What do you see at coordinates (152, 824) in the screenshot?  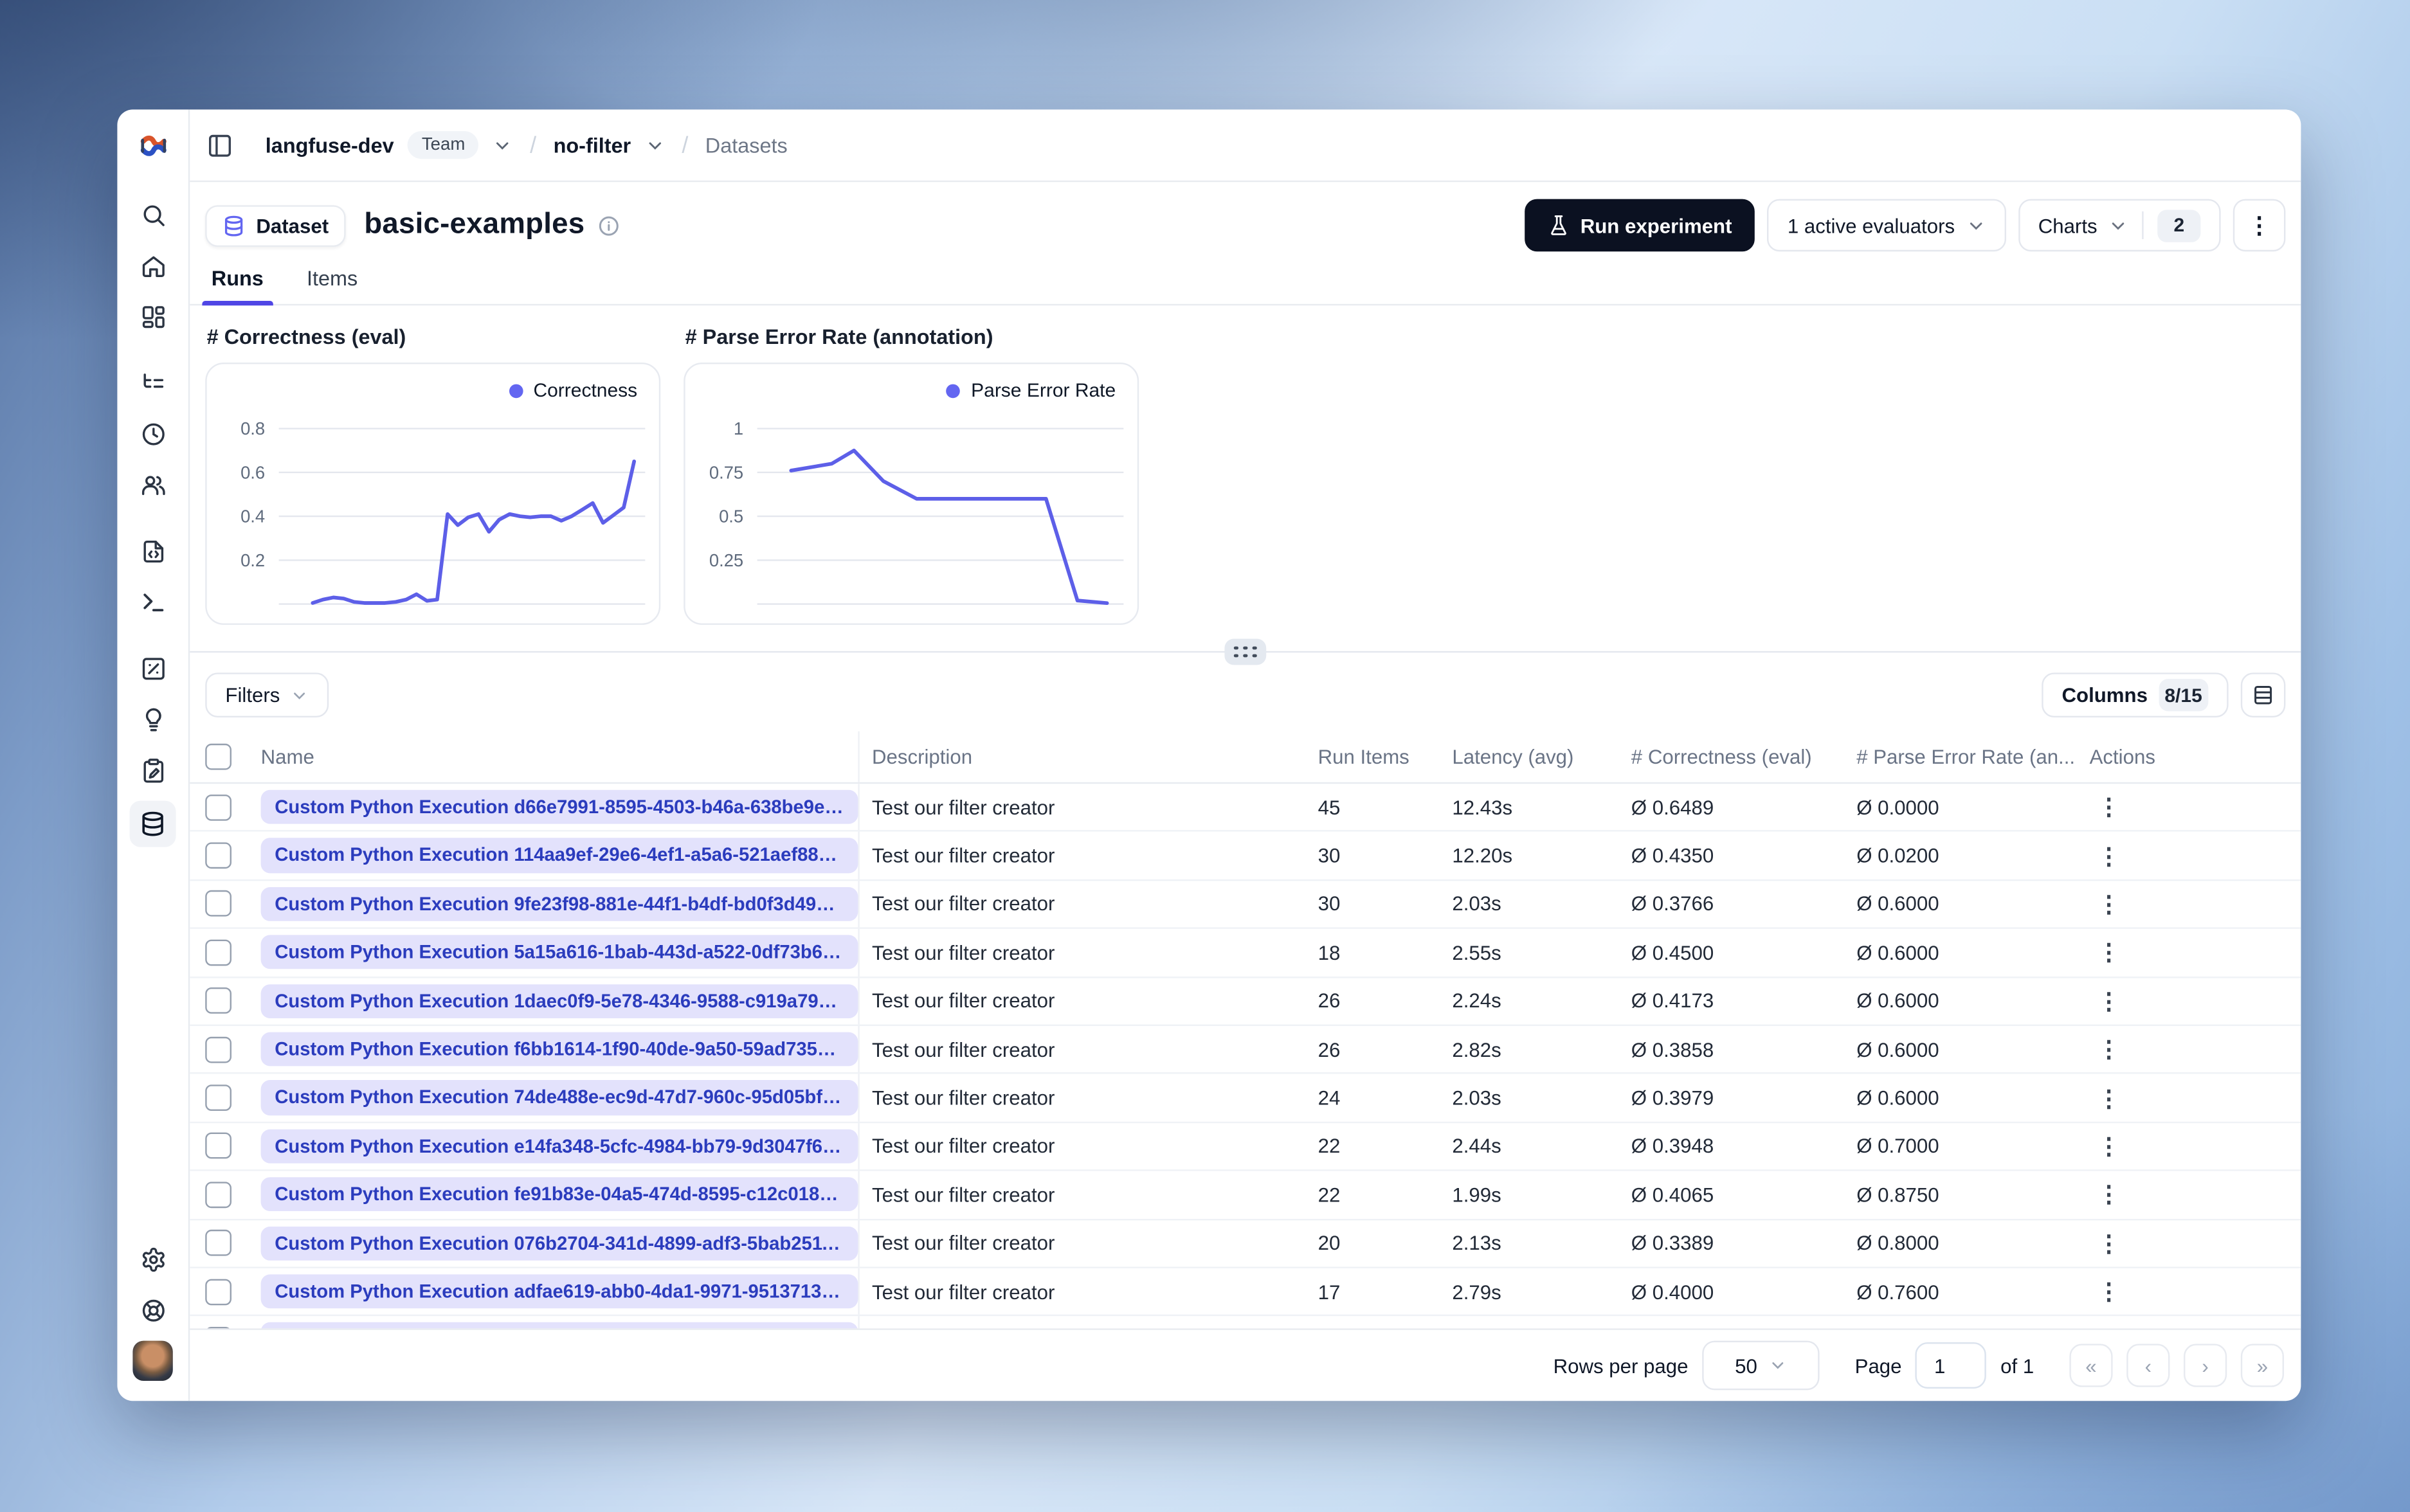 I see `datasets-icon` at bounding box center [152, 824].